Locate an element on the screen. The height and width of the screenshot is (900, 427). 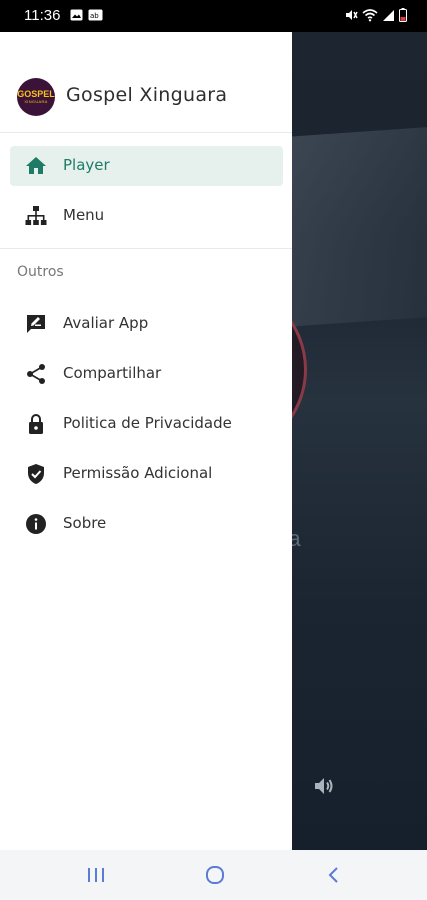
drawer-item-label: Player is located at coordinates (86, 165).